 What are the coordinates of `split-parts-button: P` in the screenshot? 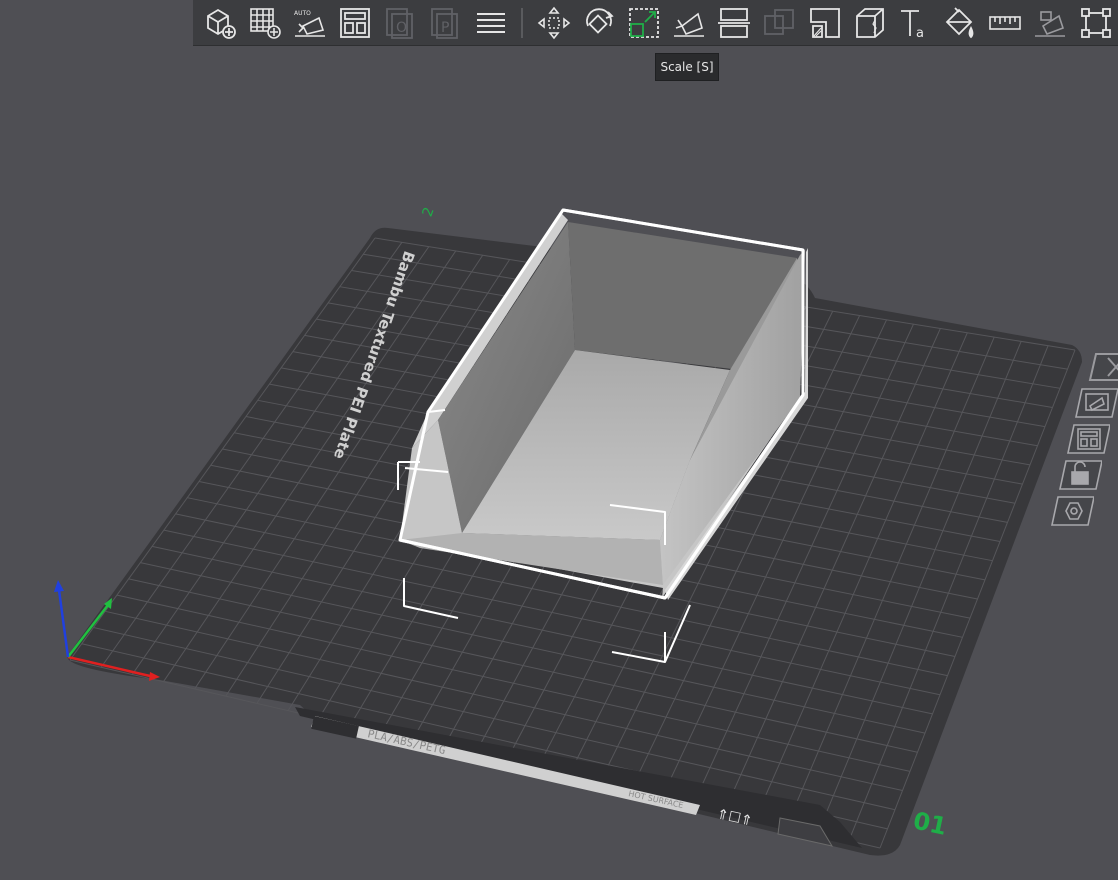 It's located at (445, 23).